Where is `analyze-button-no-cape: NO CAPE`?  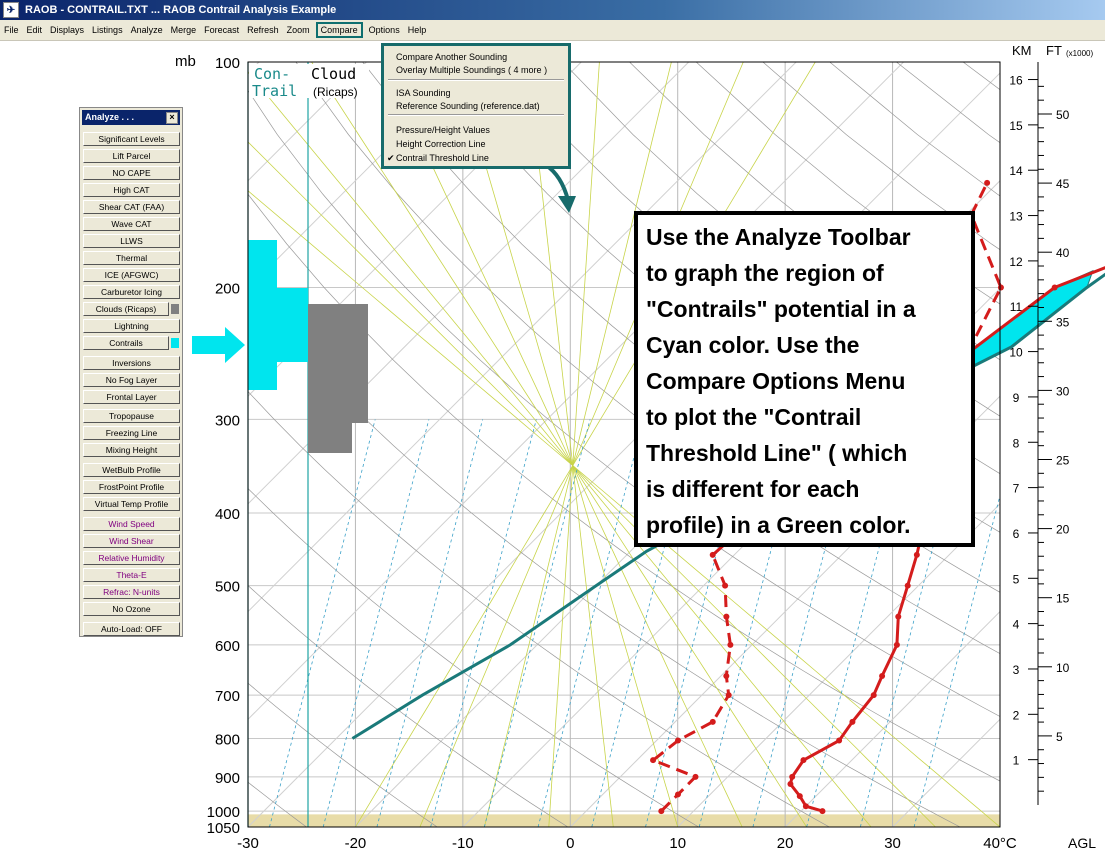
analyze-button-no-cape: NO CAPE is located at coordinates (131, 173).